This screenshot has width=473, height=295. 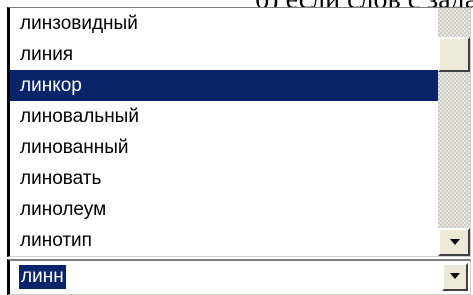 I want to click on down-arrow-icon, so click(x=455, y=242).